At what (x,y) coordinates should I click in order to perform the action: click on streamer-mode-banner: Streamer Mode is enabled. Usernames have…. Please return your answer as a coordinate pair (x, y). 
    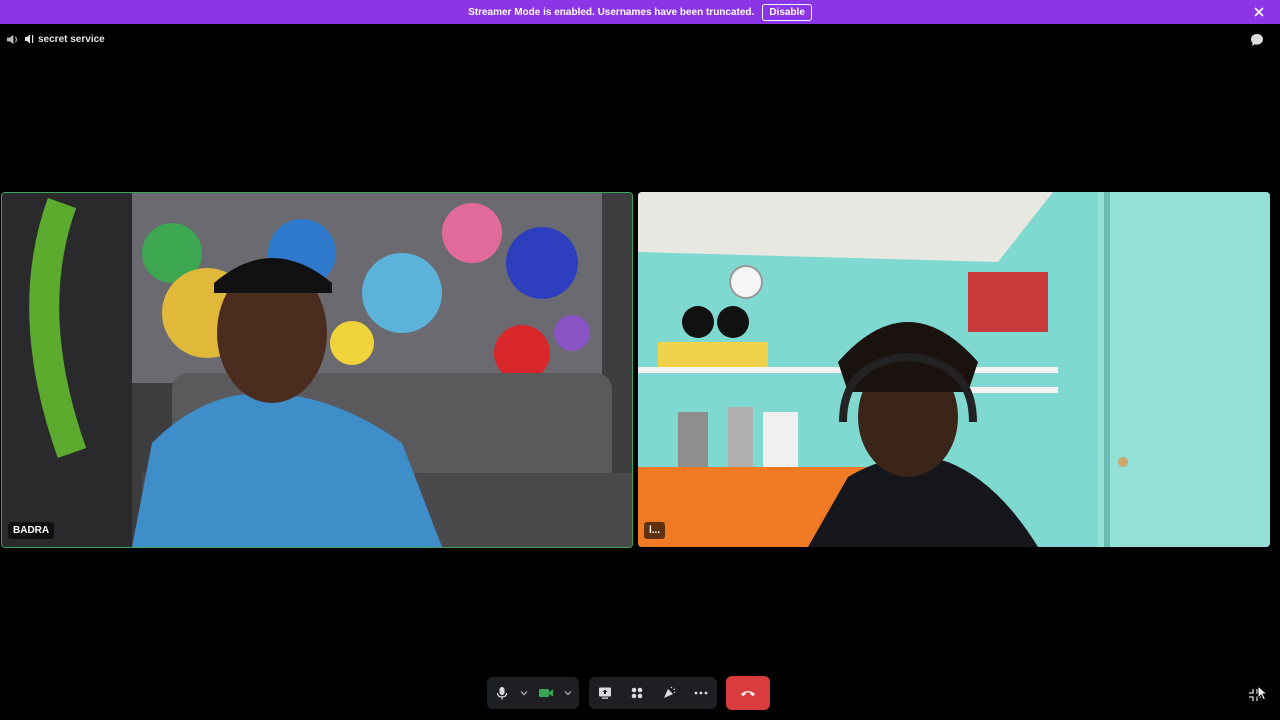
    Looking at the image, I should click on (640, 12).